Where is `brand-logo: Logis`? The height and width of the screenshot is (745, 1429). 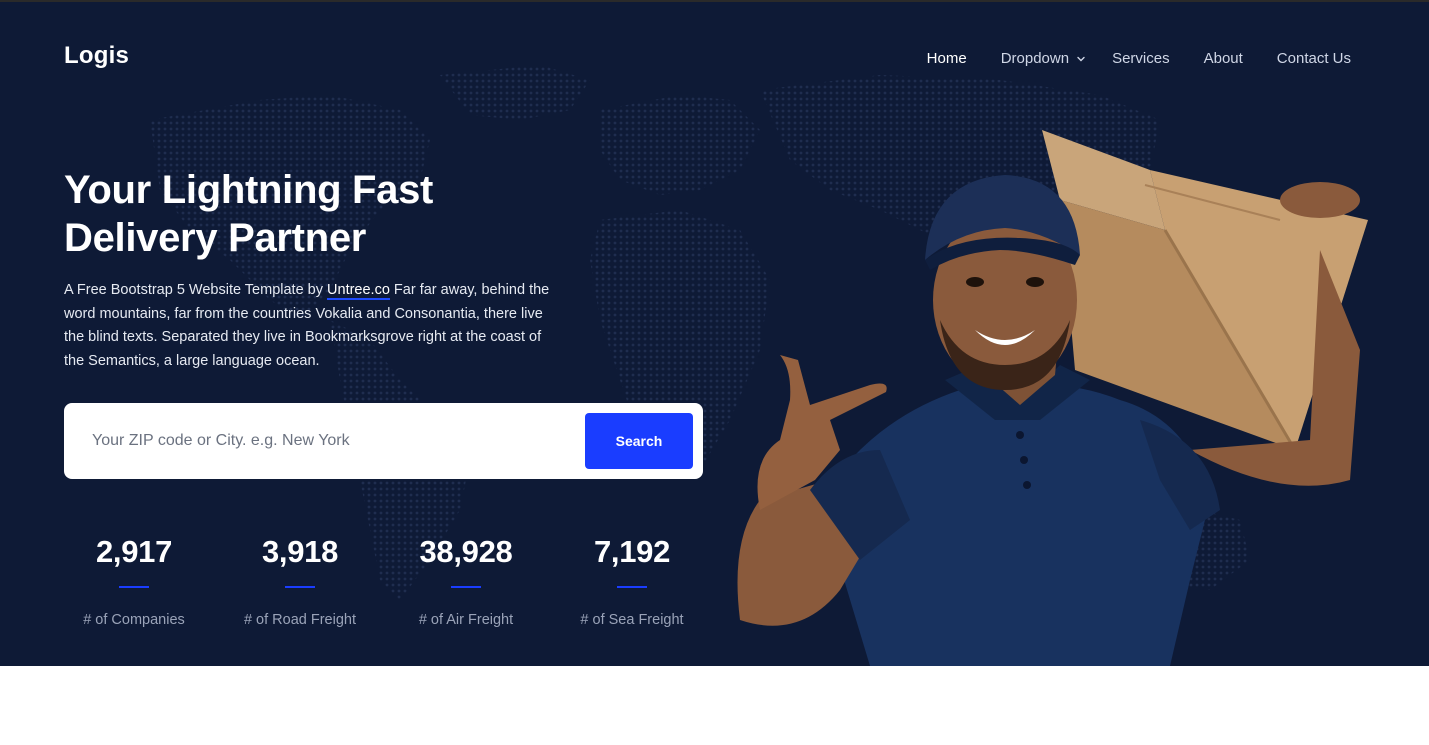
brand-logo: Logis is located at coordinates (96, 56).